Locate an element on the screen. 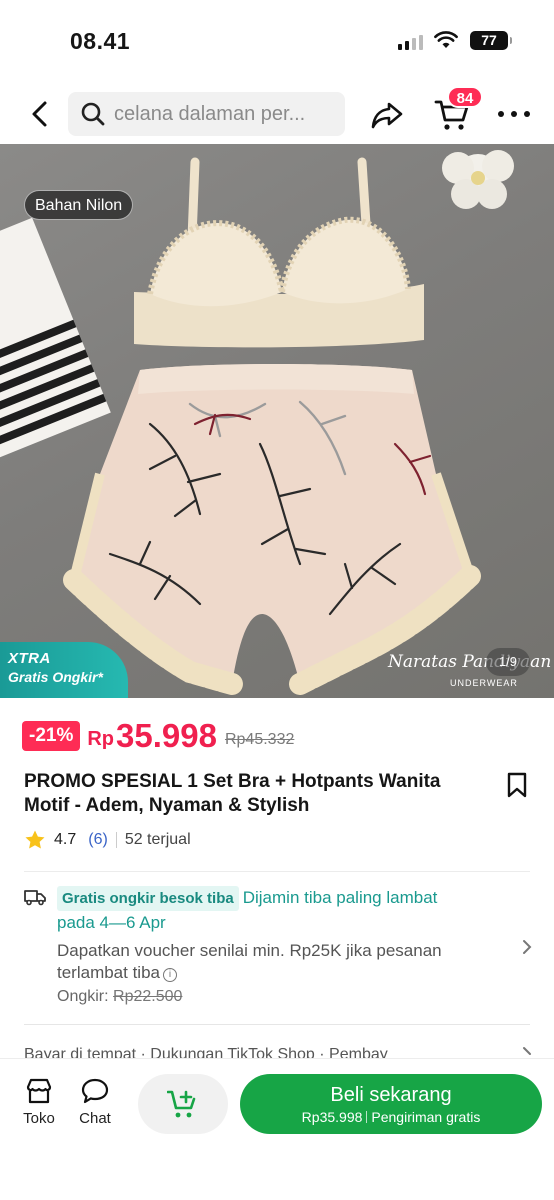 This screenshot has width=554, height=1200. buy-now-label: Beli sekarang is located at coordinates (391, 1095).